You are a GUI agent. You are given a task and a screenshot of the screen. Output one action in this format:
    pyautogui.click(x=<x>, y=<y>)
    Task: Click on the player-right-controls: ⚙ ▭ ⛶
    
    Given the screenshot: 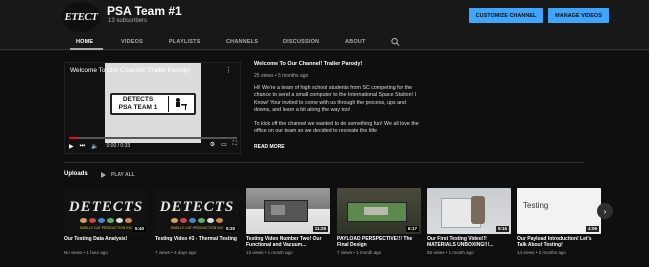 What is the action you would take?
    pyautogui.click(x=223, y=144)
    